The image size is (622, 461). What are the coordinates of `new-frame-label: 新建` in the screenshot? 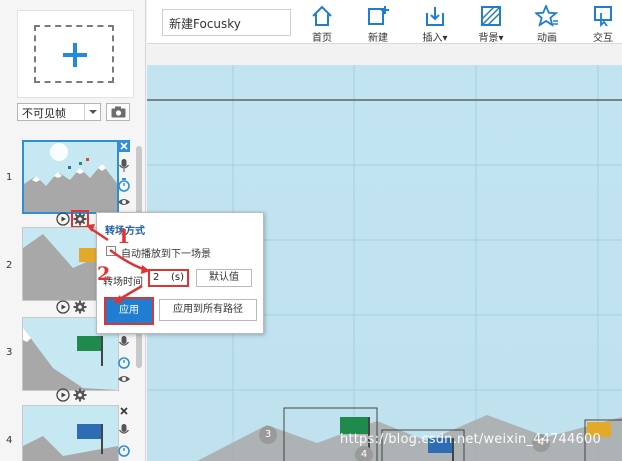 It's located at (378, 38).